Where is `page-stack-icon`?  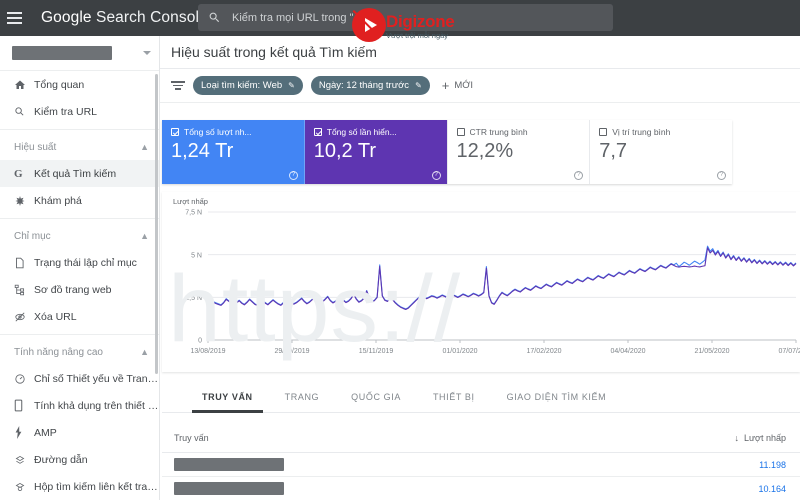
page-stack-icon is located at coordinates (24, 263).